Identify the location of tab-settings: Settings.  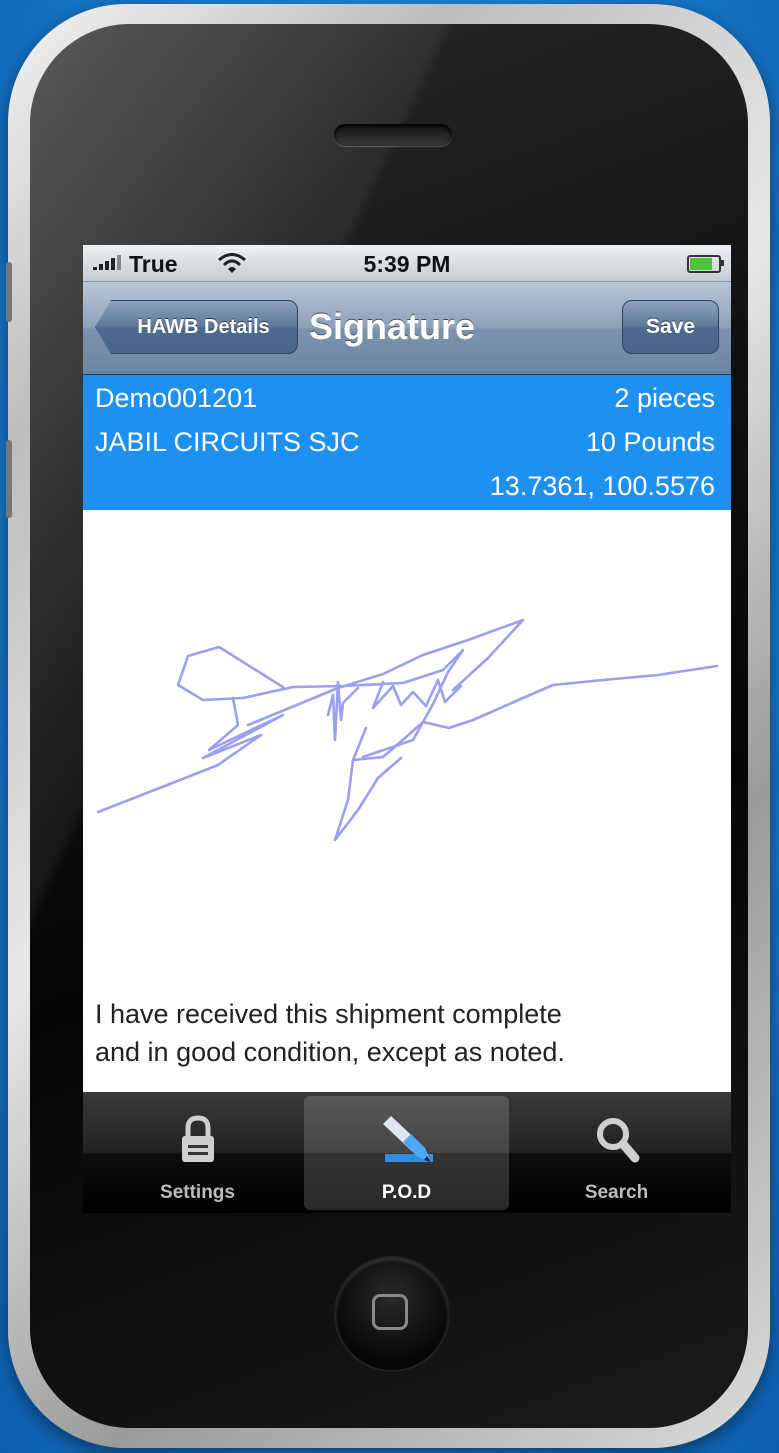
(197, 1153).